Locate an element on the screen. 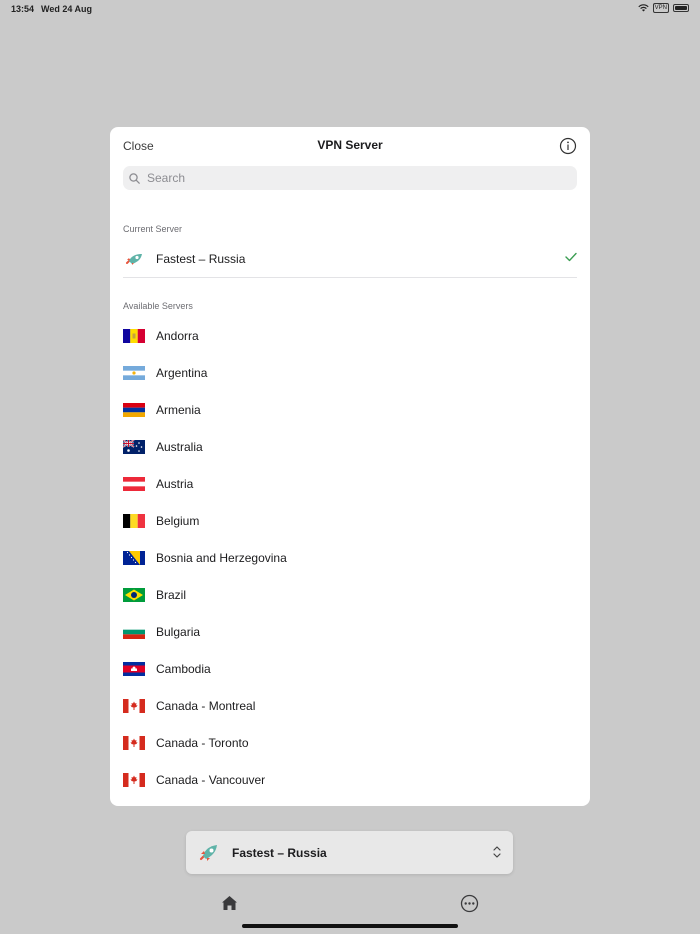 Image resolution: width=700 pixels, height=934 pixels. server-row-argentina: Argentina is located at coordinates (350, 373).